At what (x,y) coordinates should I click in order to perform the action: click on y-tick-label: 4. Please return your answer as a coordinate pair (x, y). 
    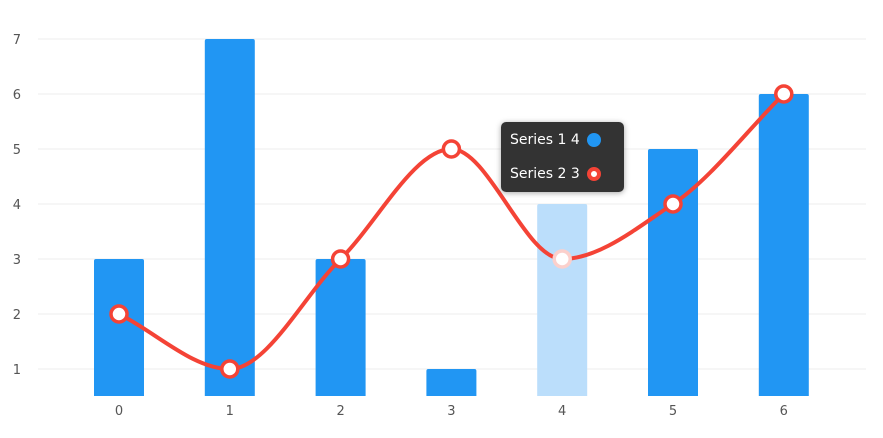
    Looking at the image, I should click on (17, 205).